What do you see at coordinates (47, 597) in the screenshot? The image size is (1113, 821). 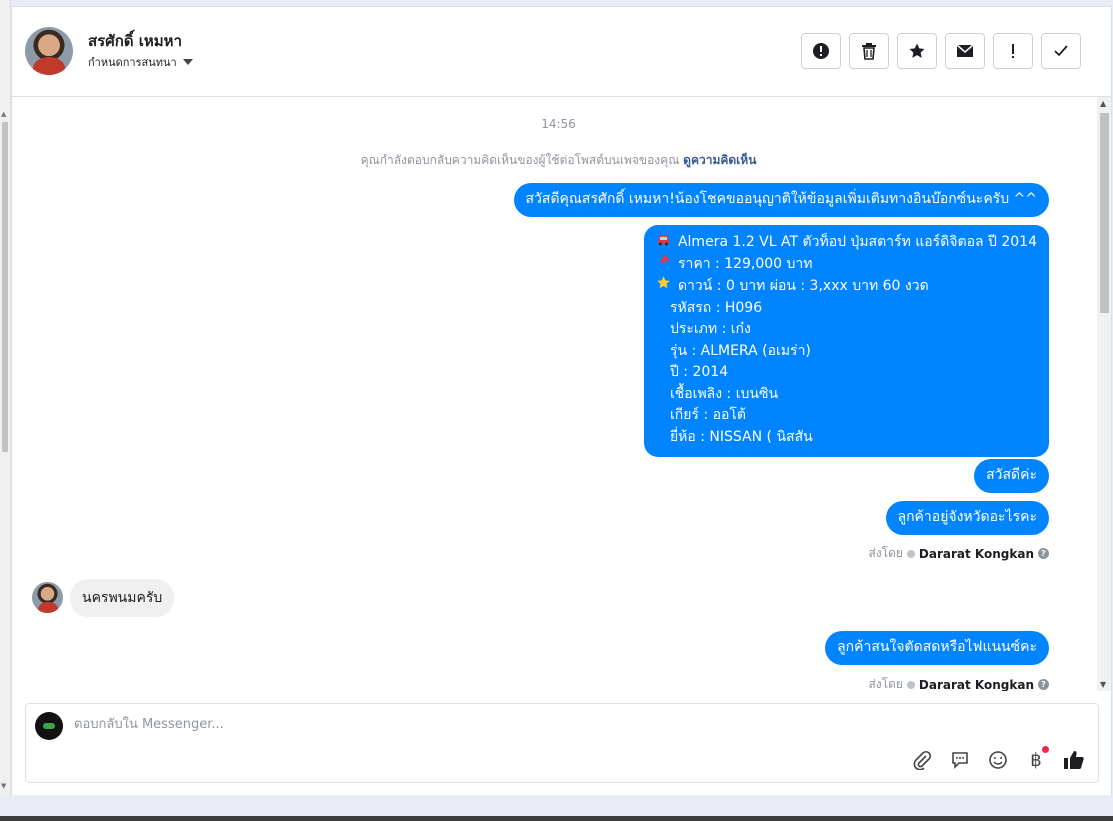 I see `contact-avatar-small` at bounding box center [47, 597].